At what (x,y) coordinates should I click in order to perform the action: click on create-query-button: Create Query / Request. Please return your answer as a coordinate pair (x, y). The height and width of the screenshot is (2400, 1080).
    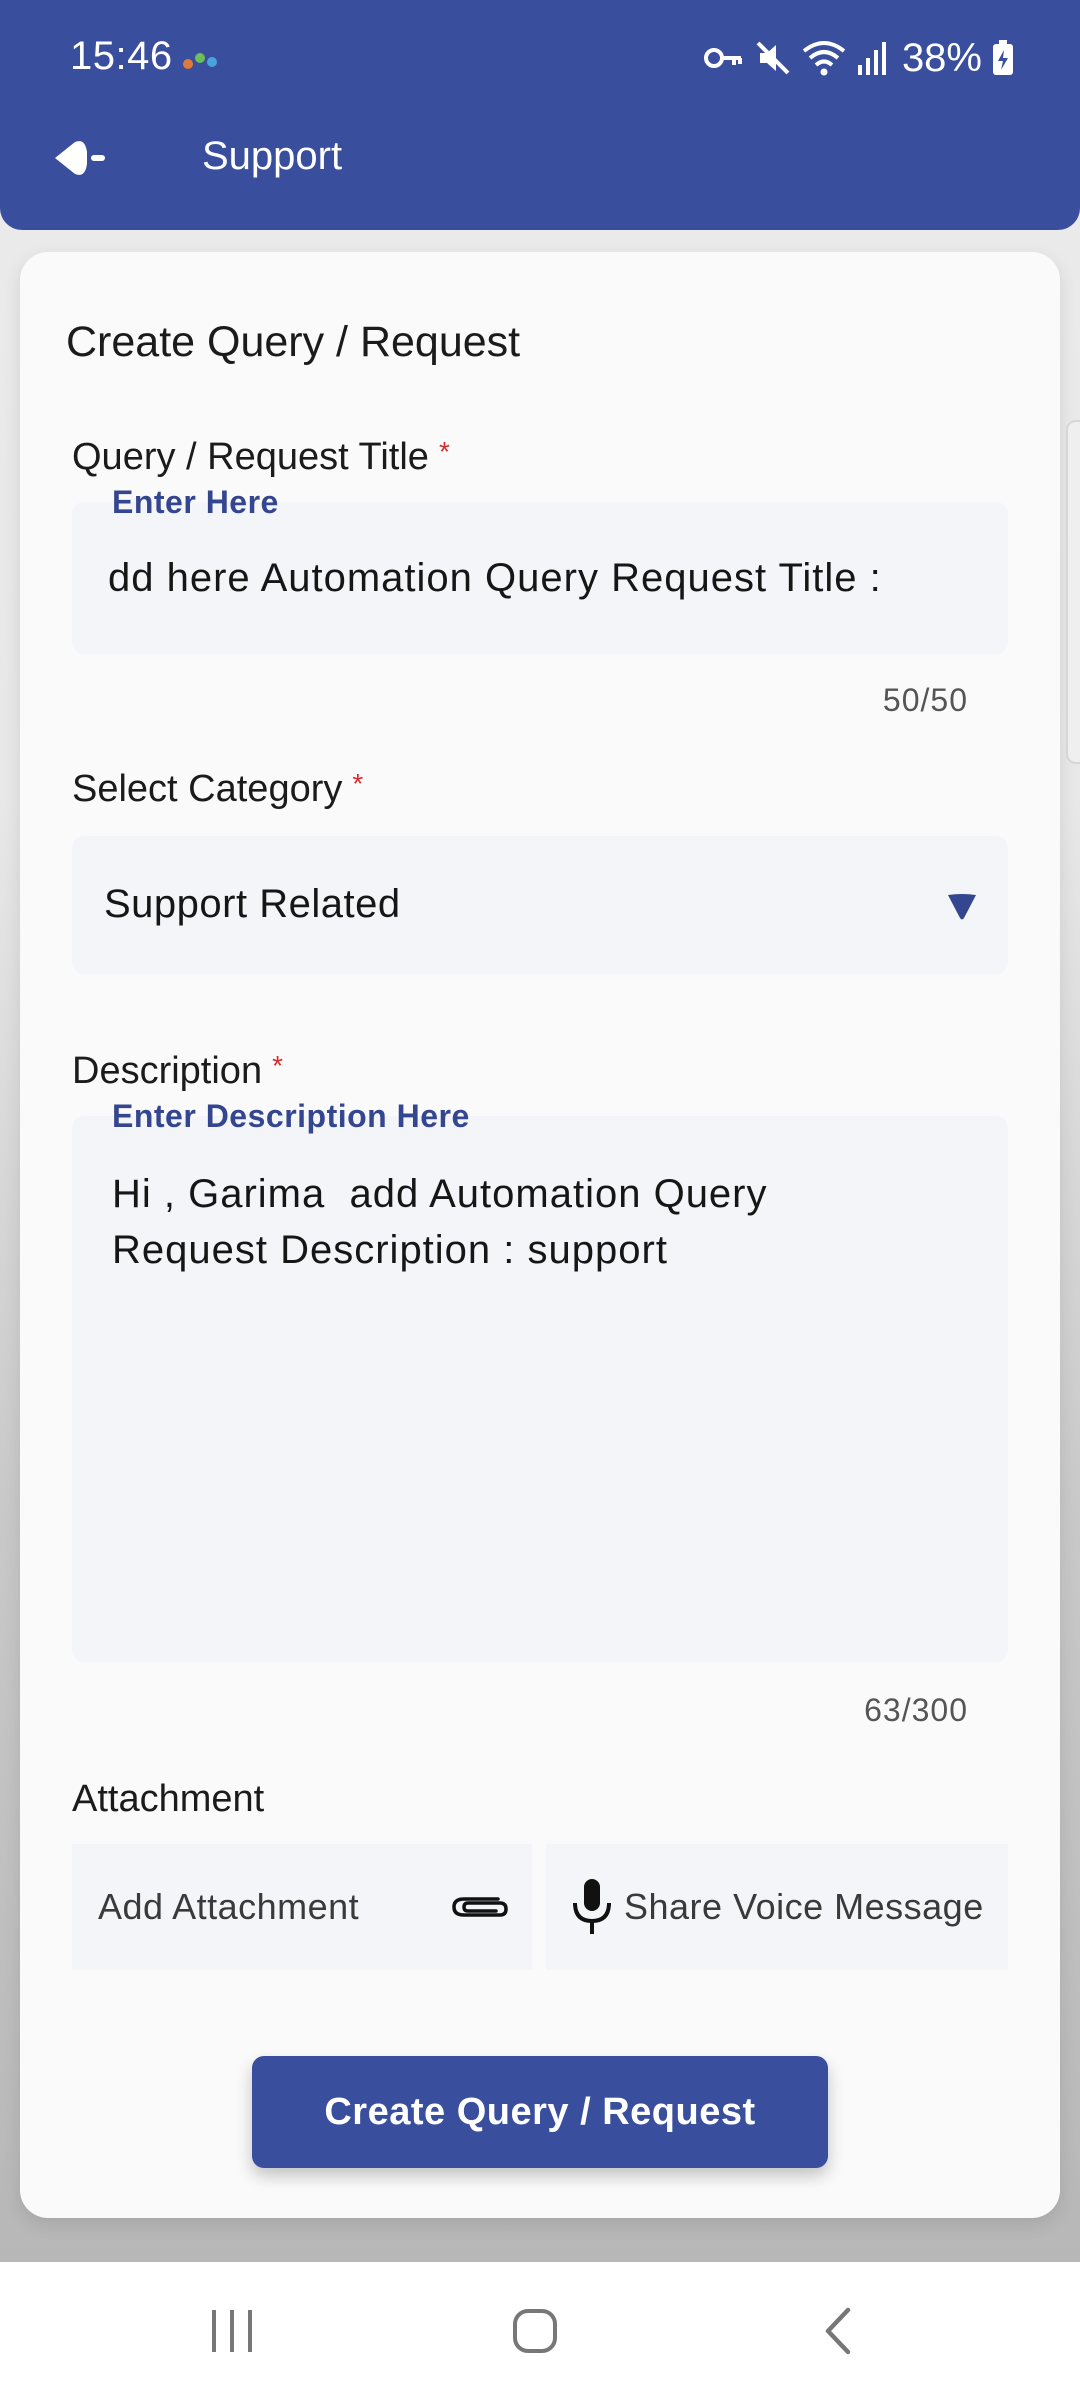
    Looking at the image, I should click on (540, 2112).